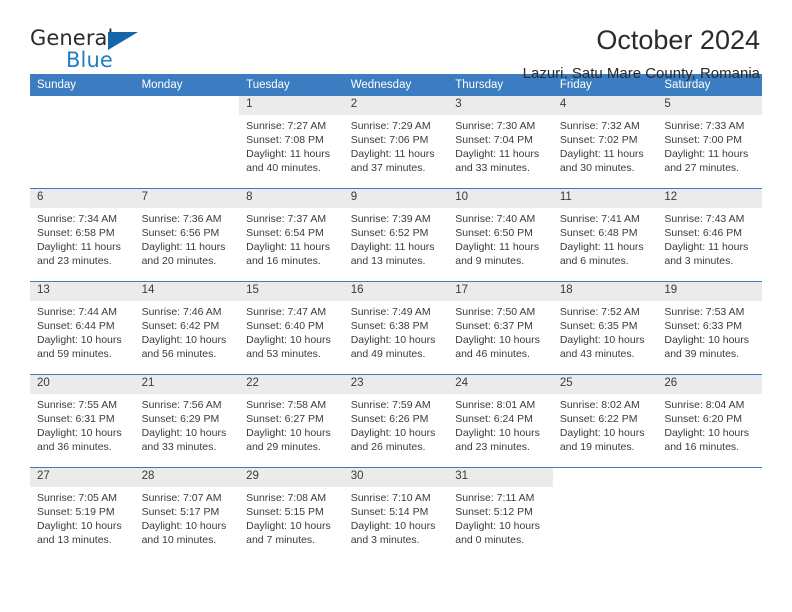 This screenshot has width=792, height=612. What do you see at coordinates (283, 354) in the screenshot?
I see `daylight-text-line2: and 53 minutes.` at bounding box center [283, 354].